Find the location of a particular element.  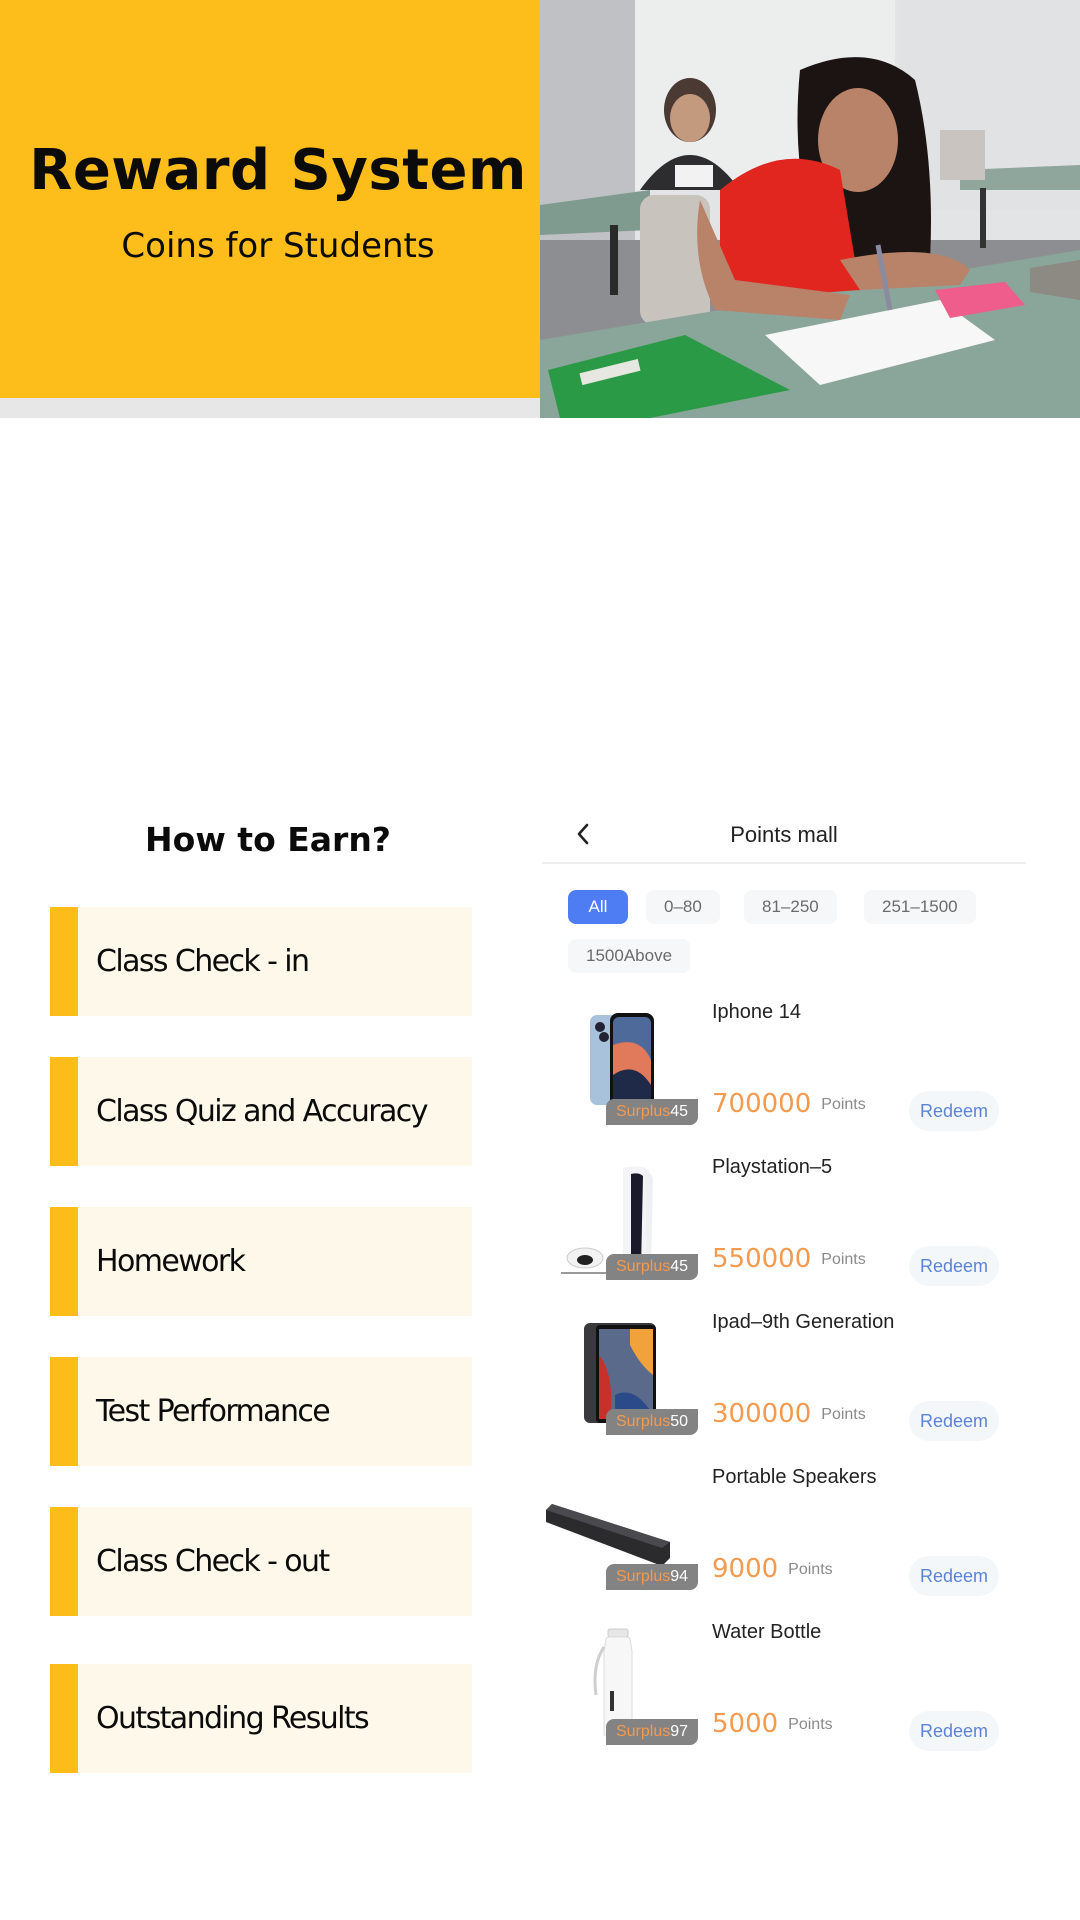

earn-item-class-quiz: Class Quiz and Accuracy is located at coordinates (261, 1111).